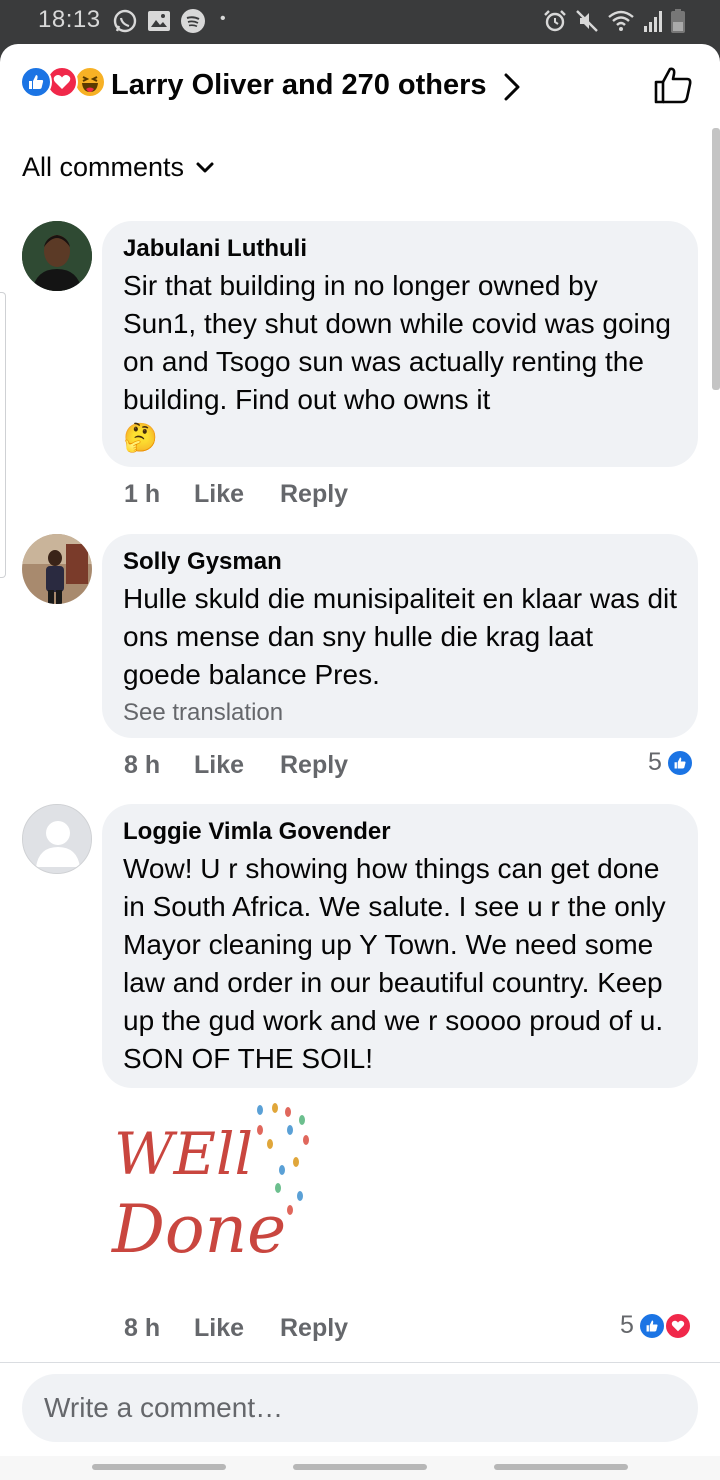  I want to click on nav-home-button, so click(360, 1467).